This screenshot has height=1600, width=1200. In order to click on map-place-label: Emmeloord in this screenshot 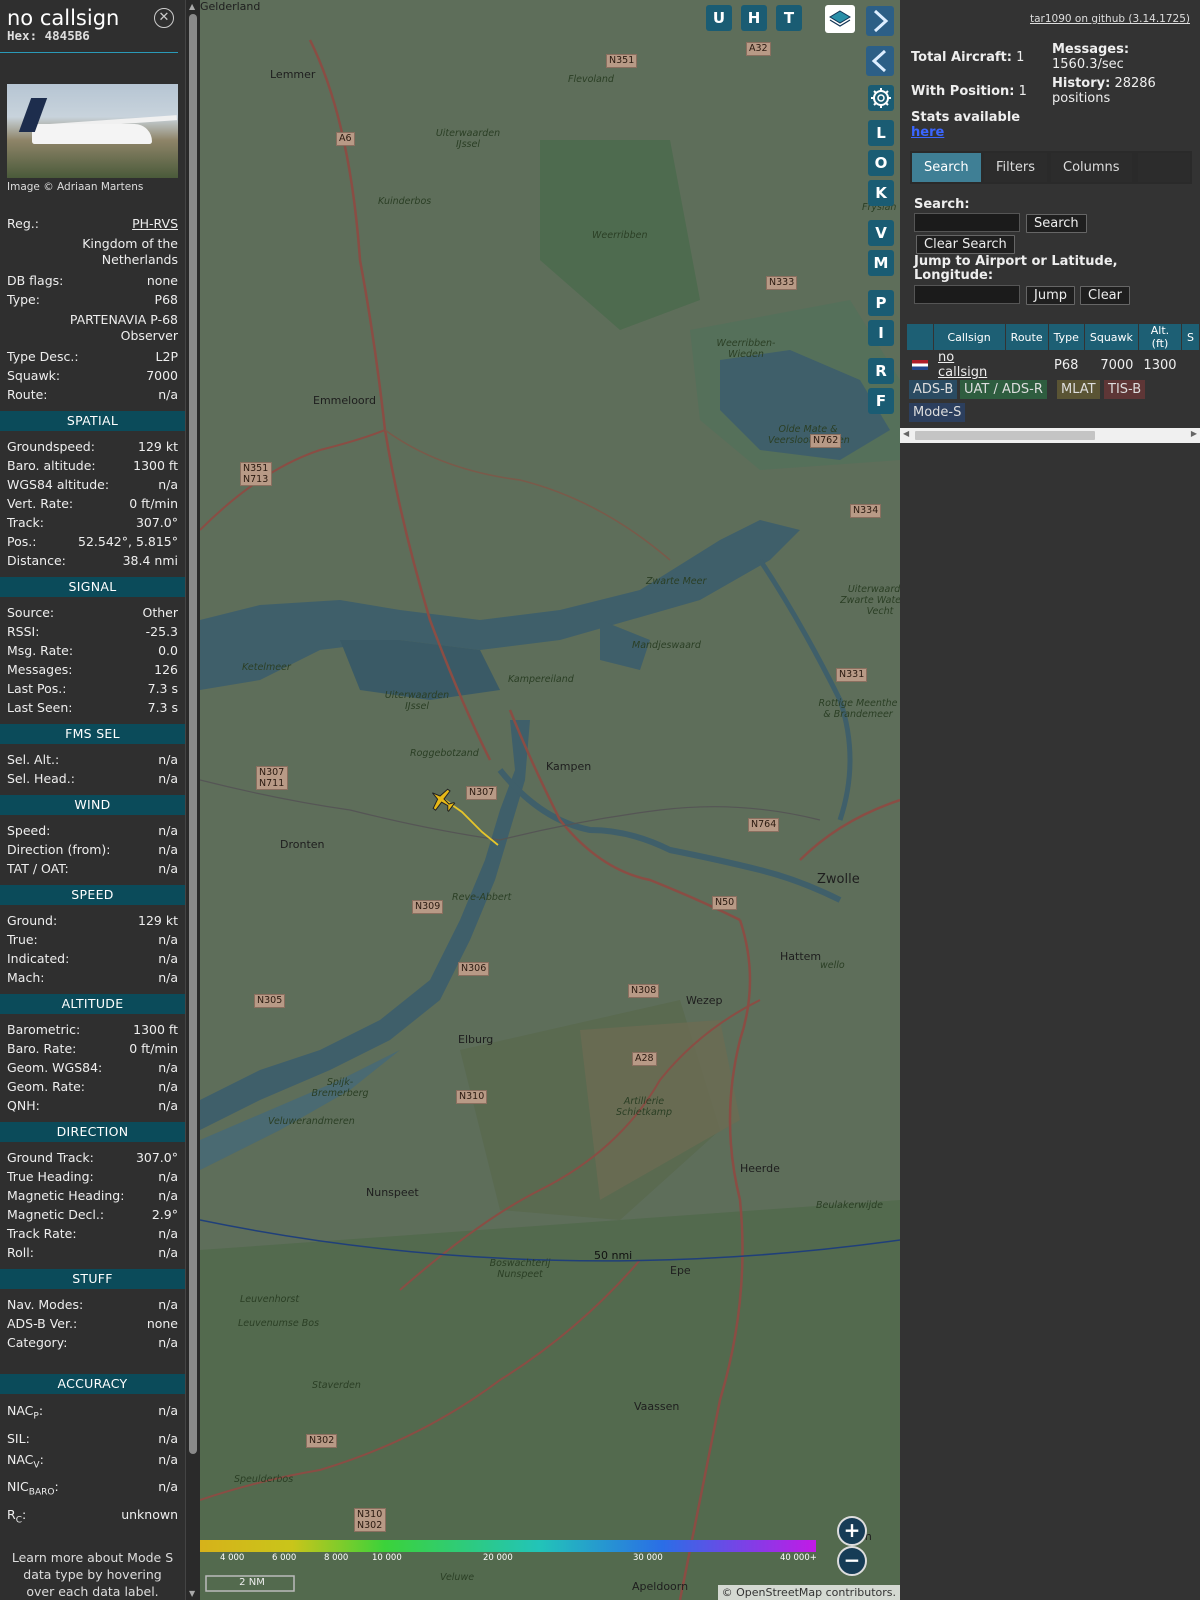, I will do `click(344, 400)`.